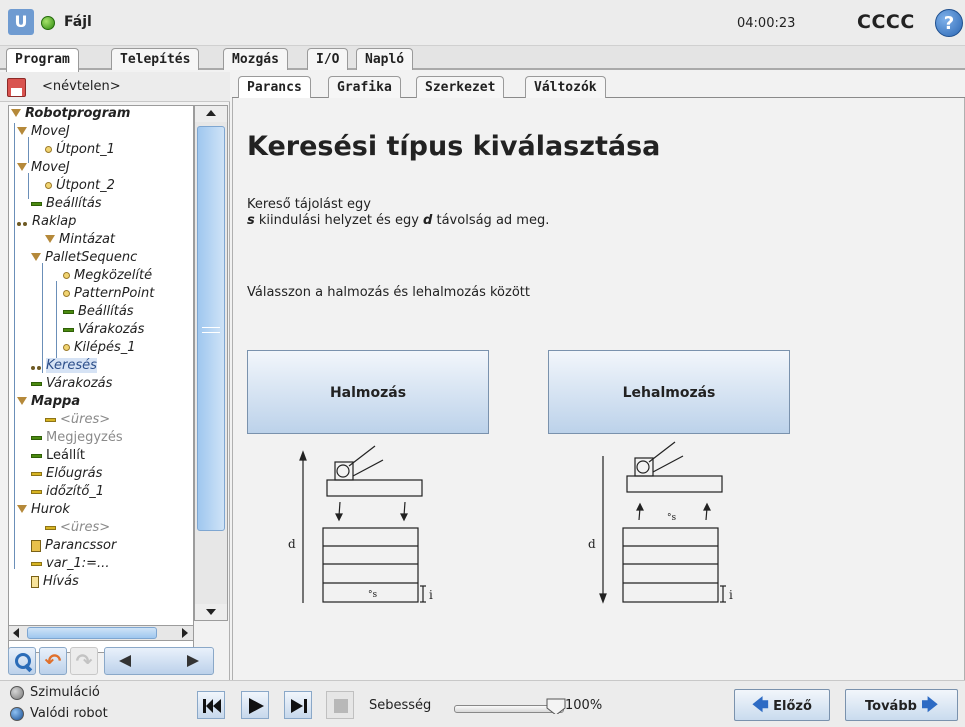  Describe the element at coordinates (46, 222) in the screenshot. I see `tree-node: Raklap` at that location.